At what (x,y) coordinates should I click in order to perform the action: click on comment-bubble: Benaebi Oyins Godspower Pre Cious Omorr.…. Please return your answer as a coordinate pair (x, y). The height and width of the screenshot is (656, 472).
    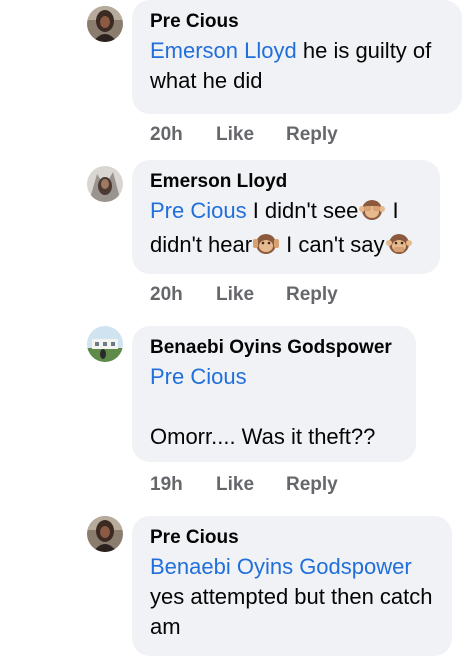
    Looking at the image, I should click on (274, 394).